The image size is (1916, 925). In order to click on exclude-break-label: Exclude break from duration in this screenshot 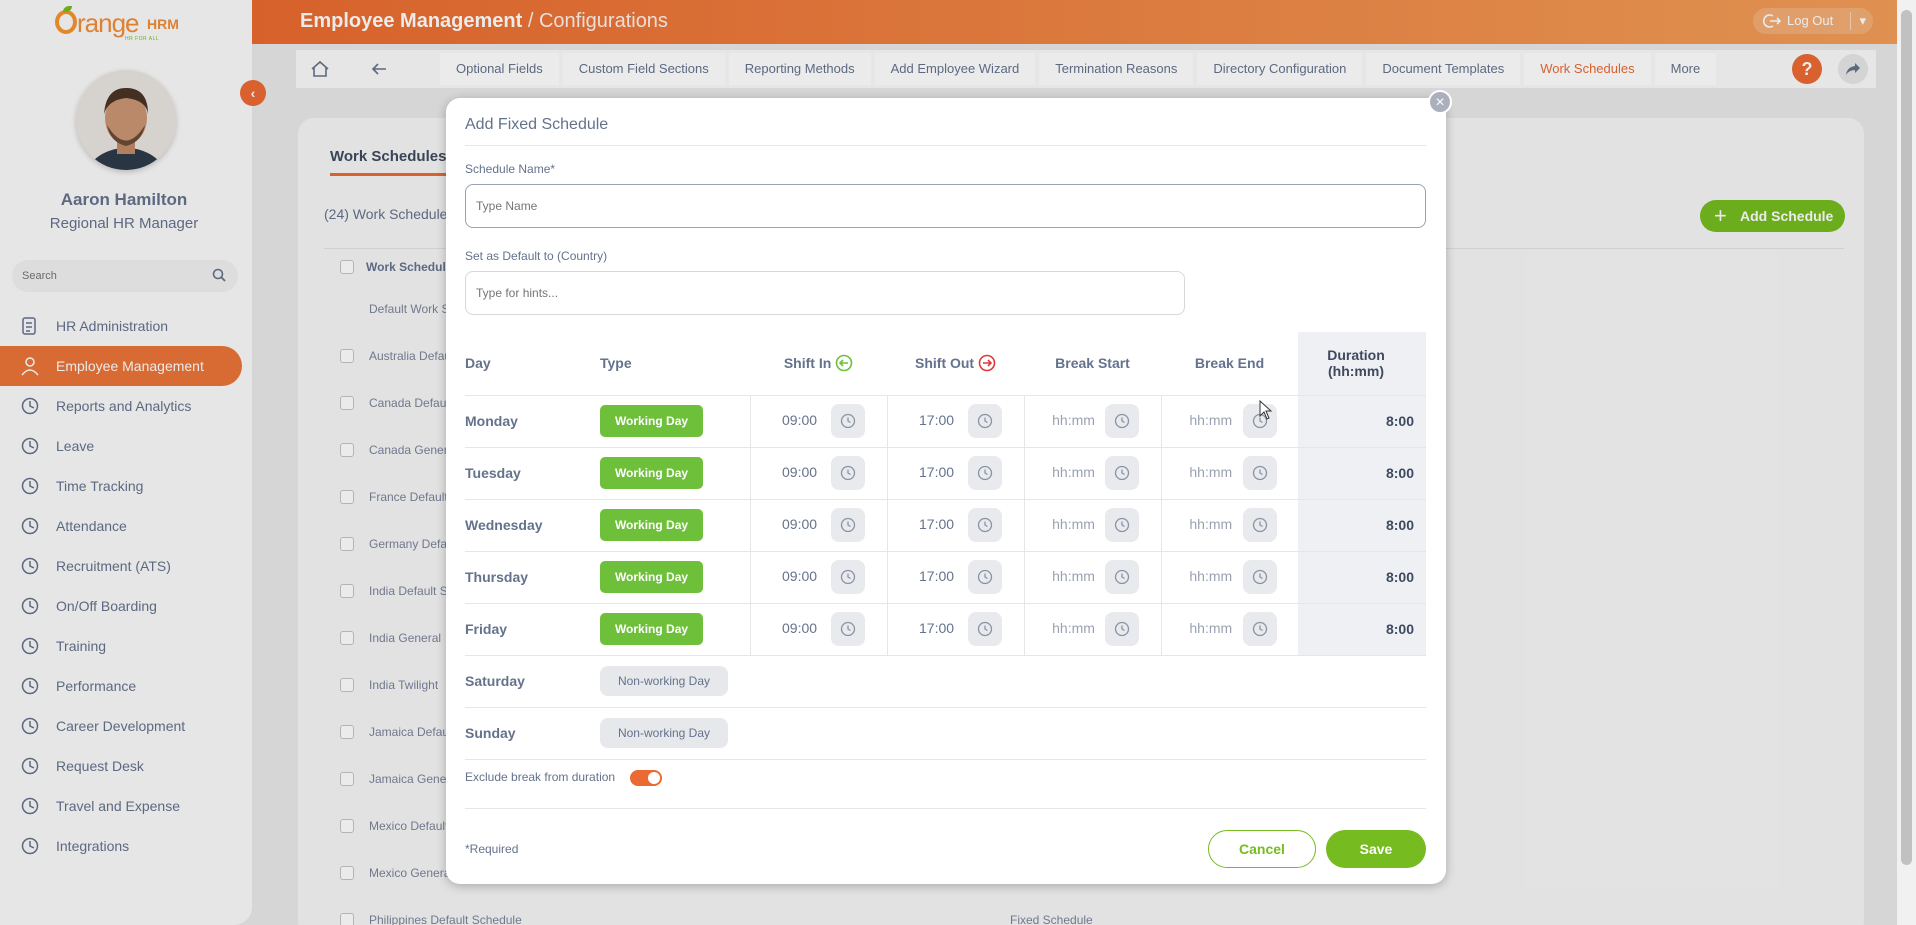, I will do `click(540, 777)`.